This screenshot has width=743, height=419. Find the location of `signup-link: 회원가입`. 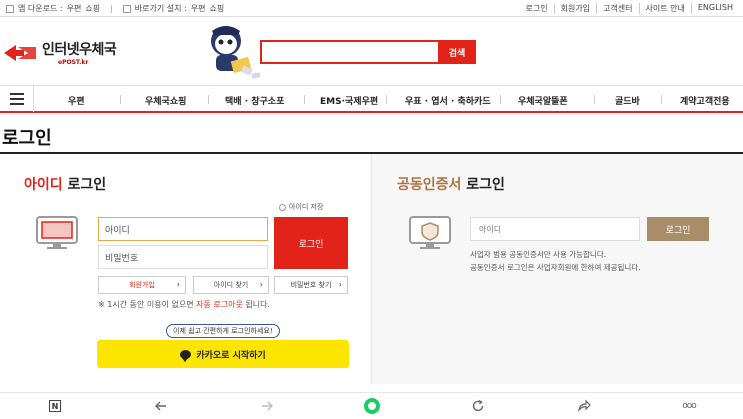

signup-link: 회원가입 is located at coordinates (574, 8).